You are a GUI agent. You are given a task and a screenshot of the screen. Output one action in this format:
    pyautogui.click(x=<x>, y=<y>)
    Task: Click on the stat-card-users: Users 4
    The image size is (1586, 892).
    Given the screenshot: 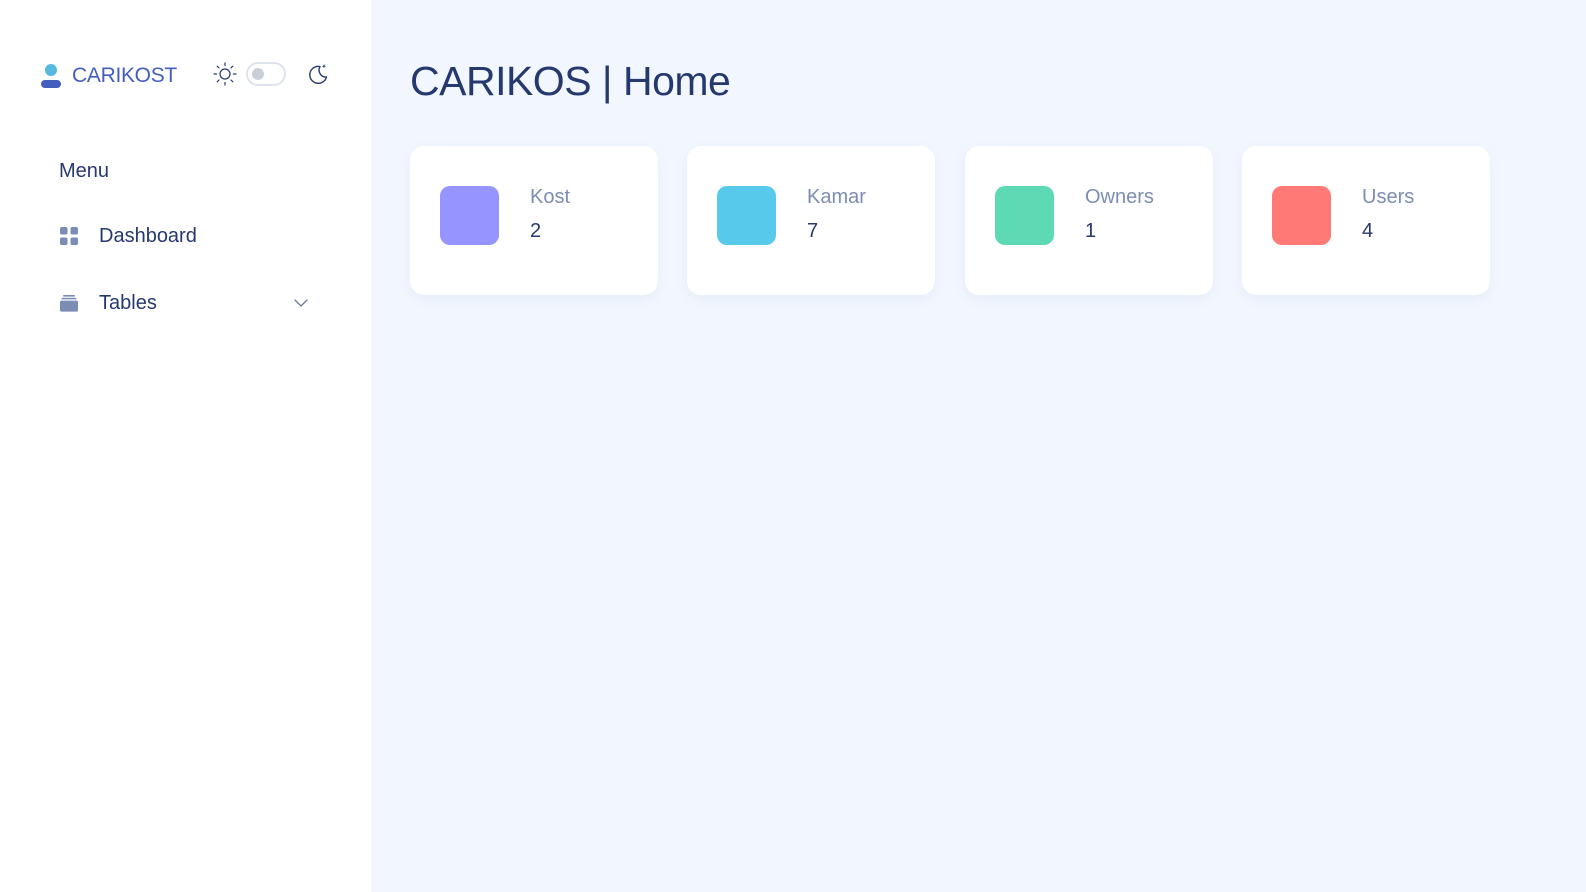 What is the action you would take?
    pyautogui.click(x=1366, y=220)
    